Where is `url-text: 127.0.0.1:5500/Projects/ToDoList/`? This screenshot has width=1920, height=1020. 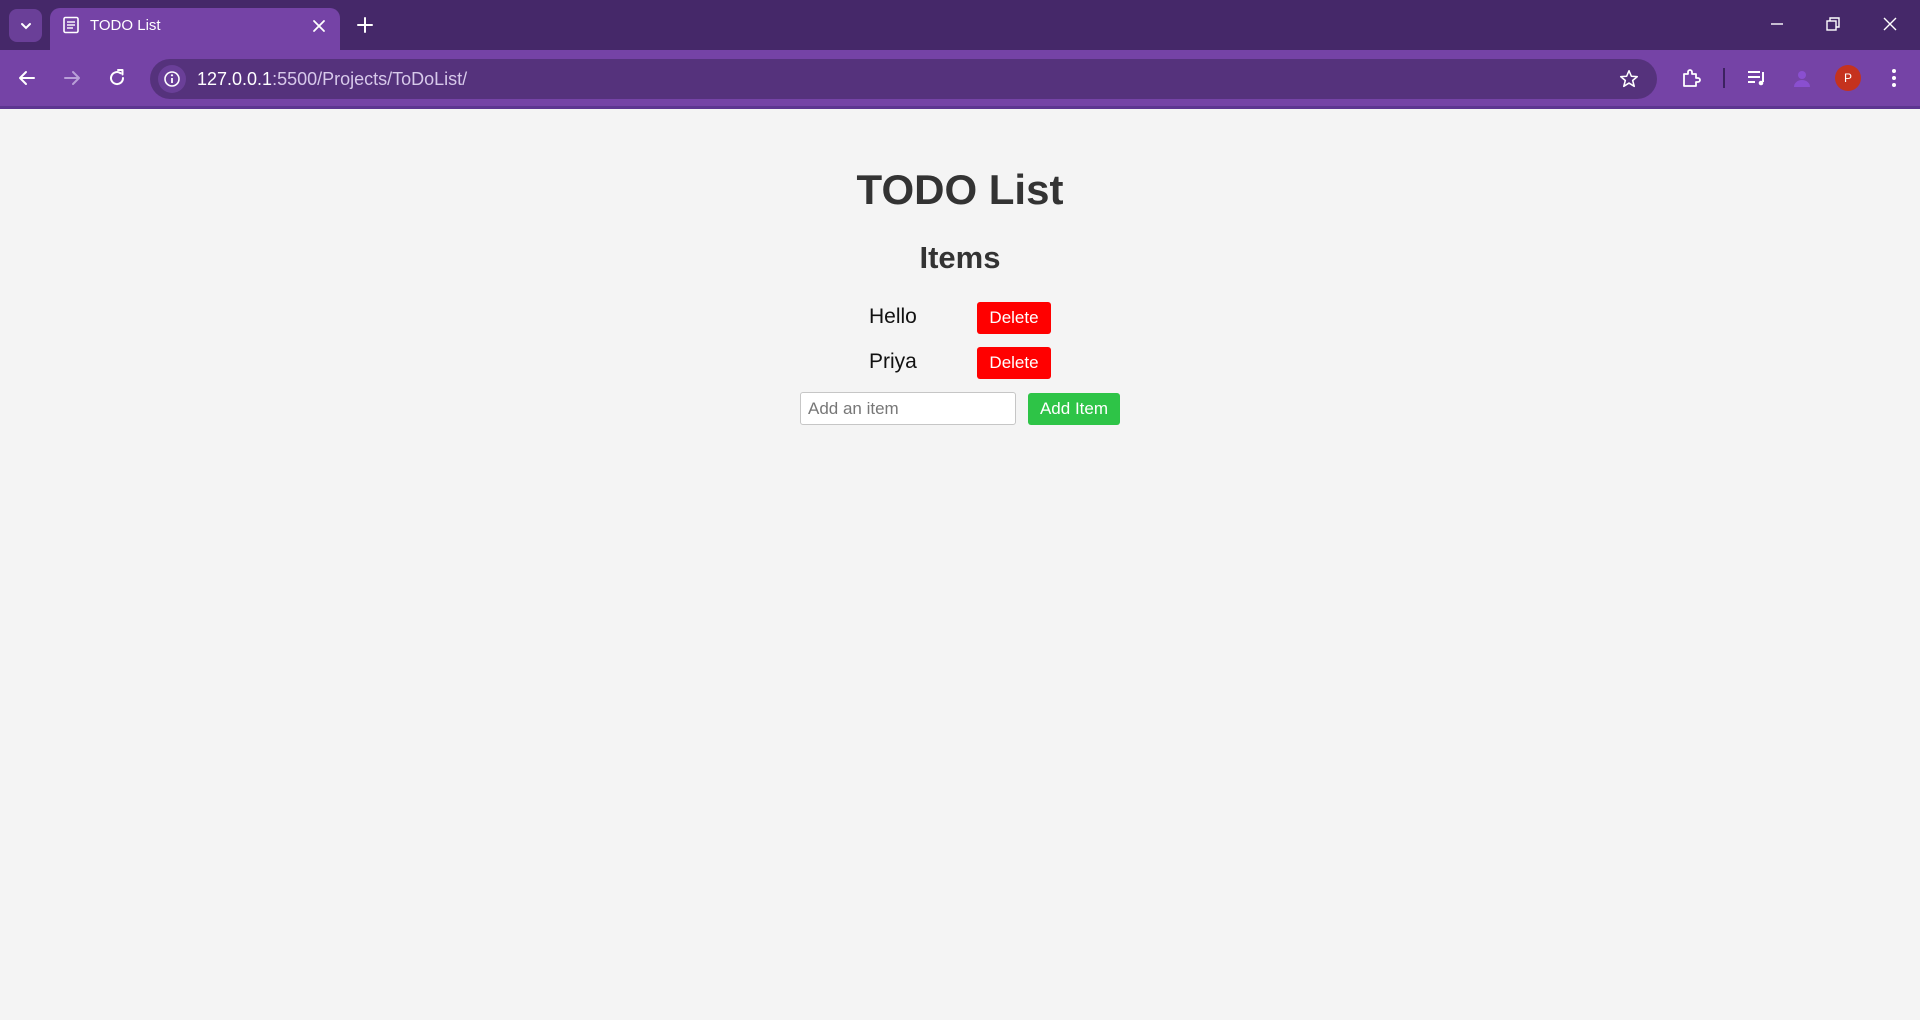 url-text: 127.0.0.1:5500/Projects/ToDoList/ is located at coordinates (332, 79).